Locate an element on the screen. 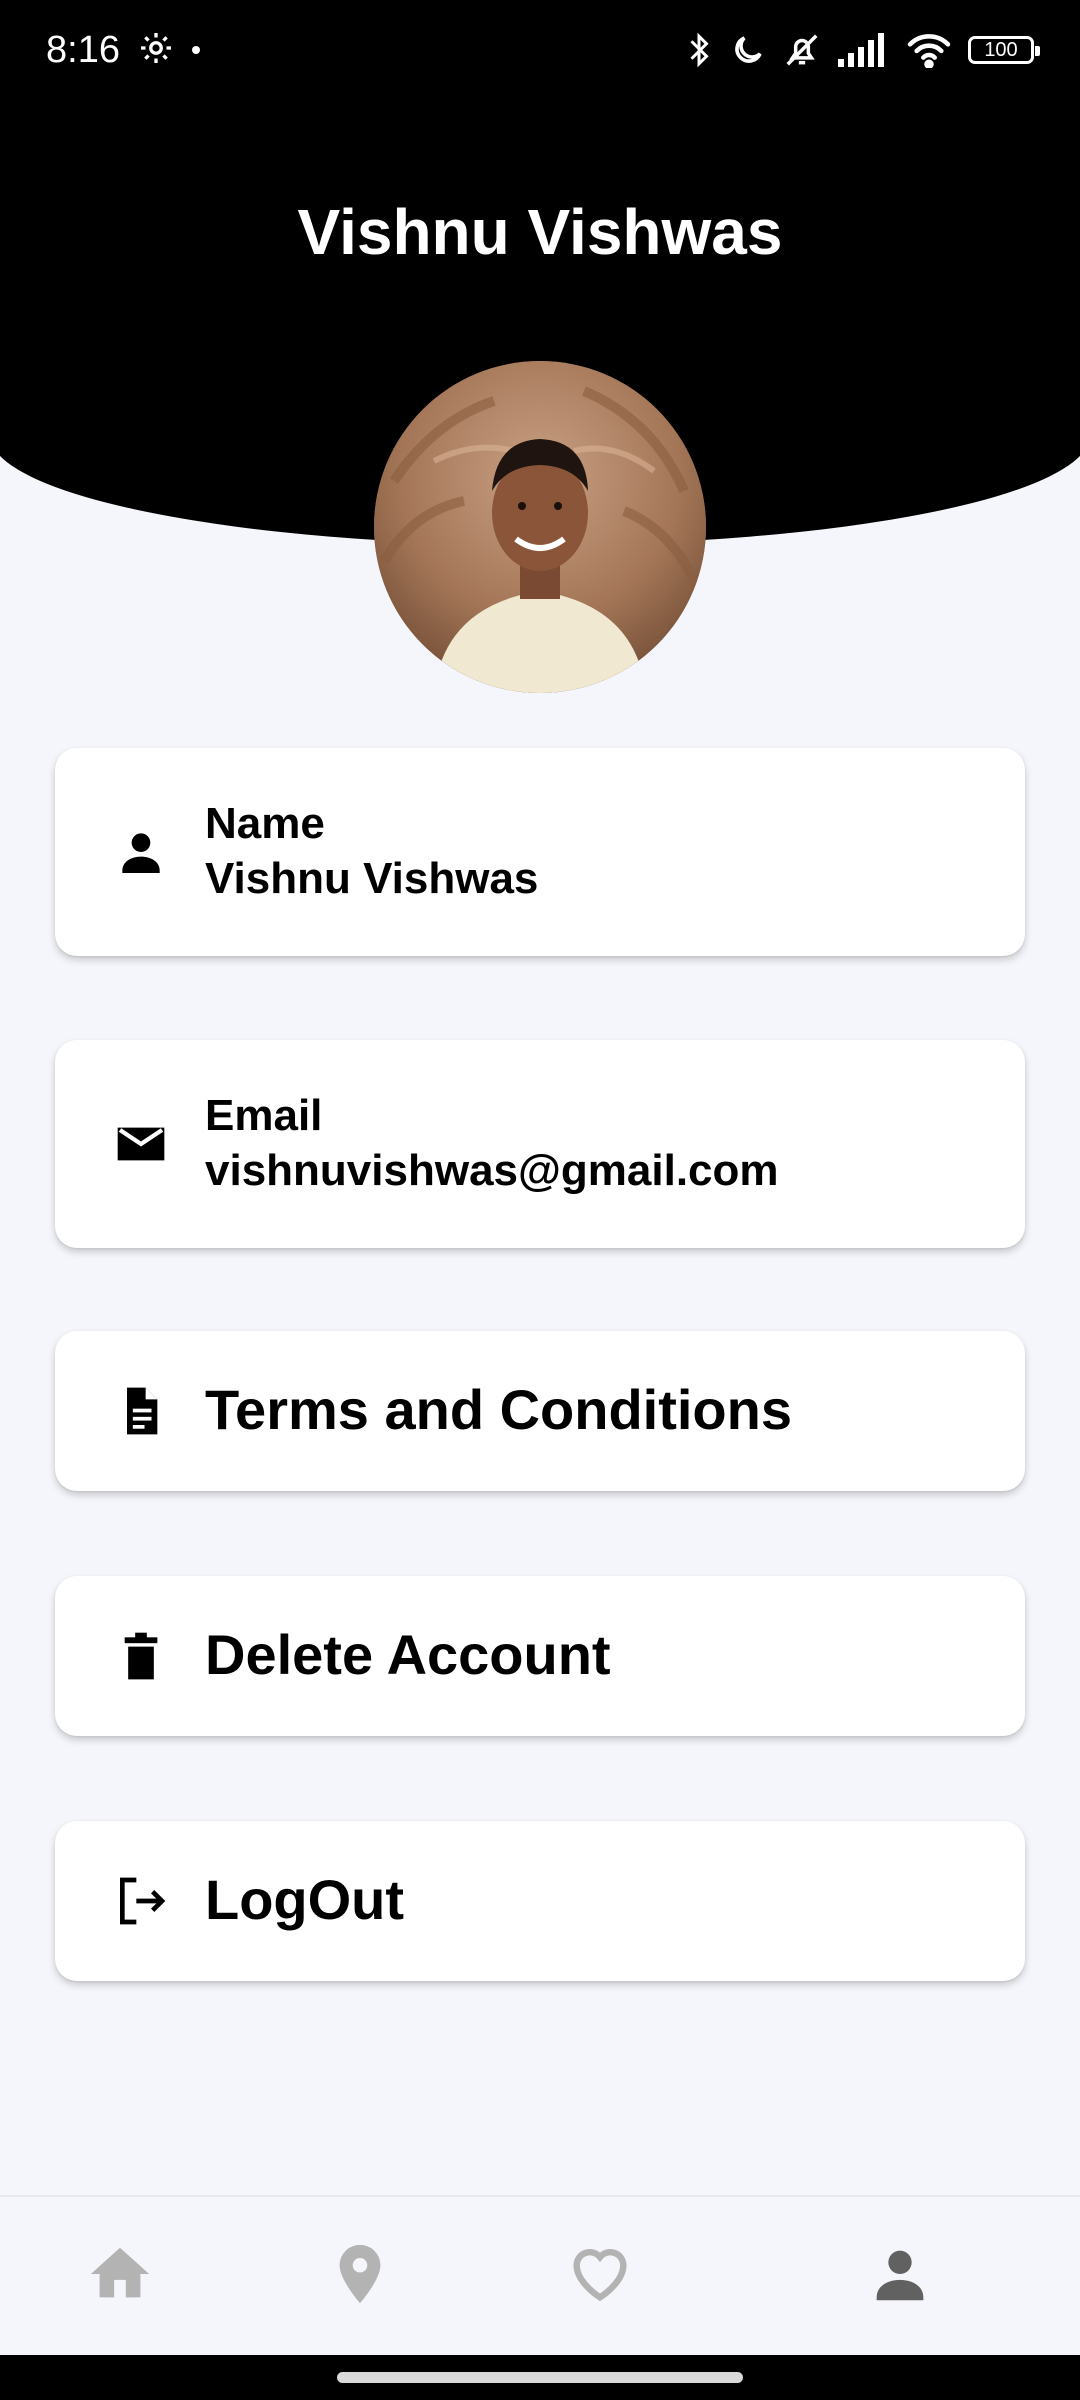 The image size is (1080, 2400). location-pin-icon is located at coordinates (360, 2274).